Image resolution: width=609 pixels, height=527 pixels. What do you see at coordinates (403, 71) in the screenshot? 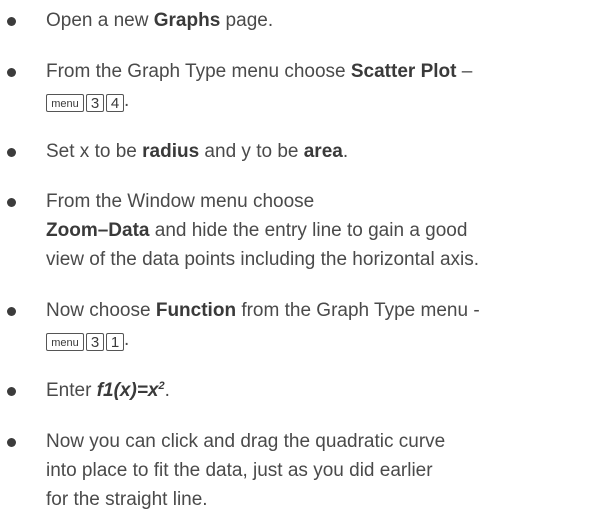
I see `bold-term: Scatter Plot` at bounding box center [403, 71].